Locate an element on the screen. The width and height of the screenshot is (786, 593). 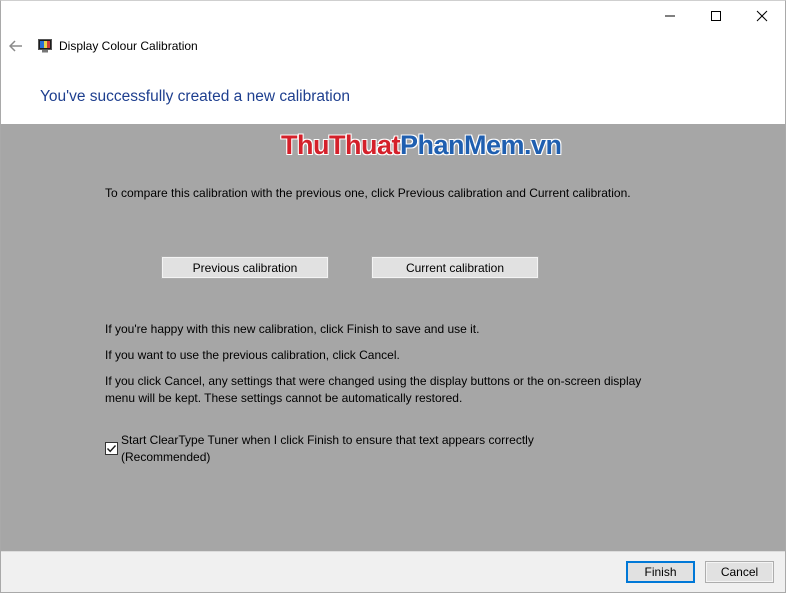
maximize-icon is located at coordinates (716, 16).